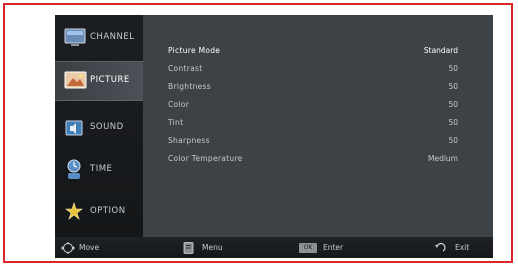  Describe the element at coordinates (76, 170) in the screenshot. I see `time-icon` at that location.